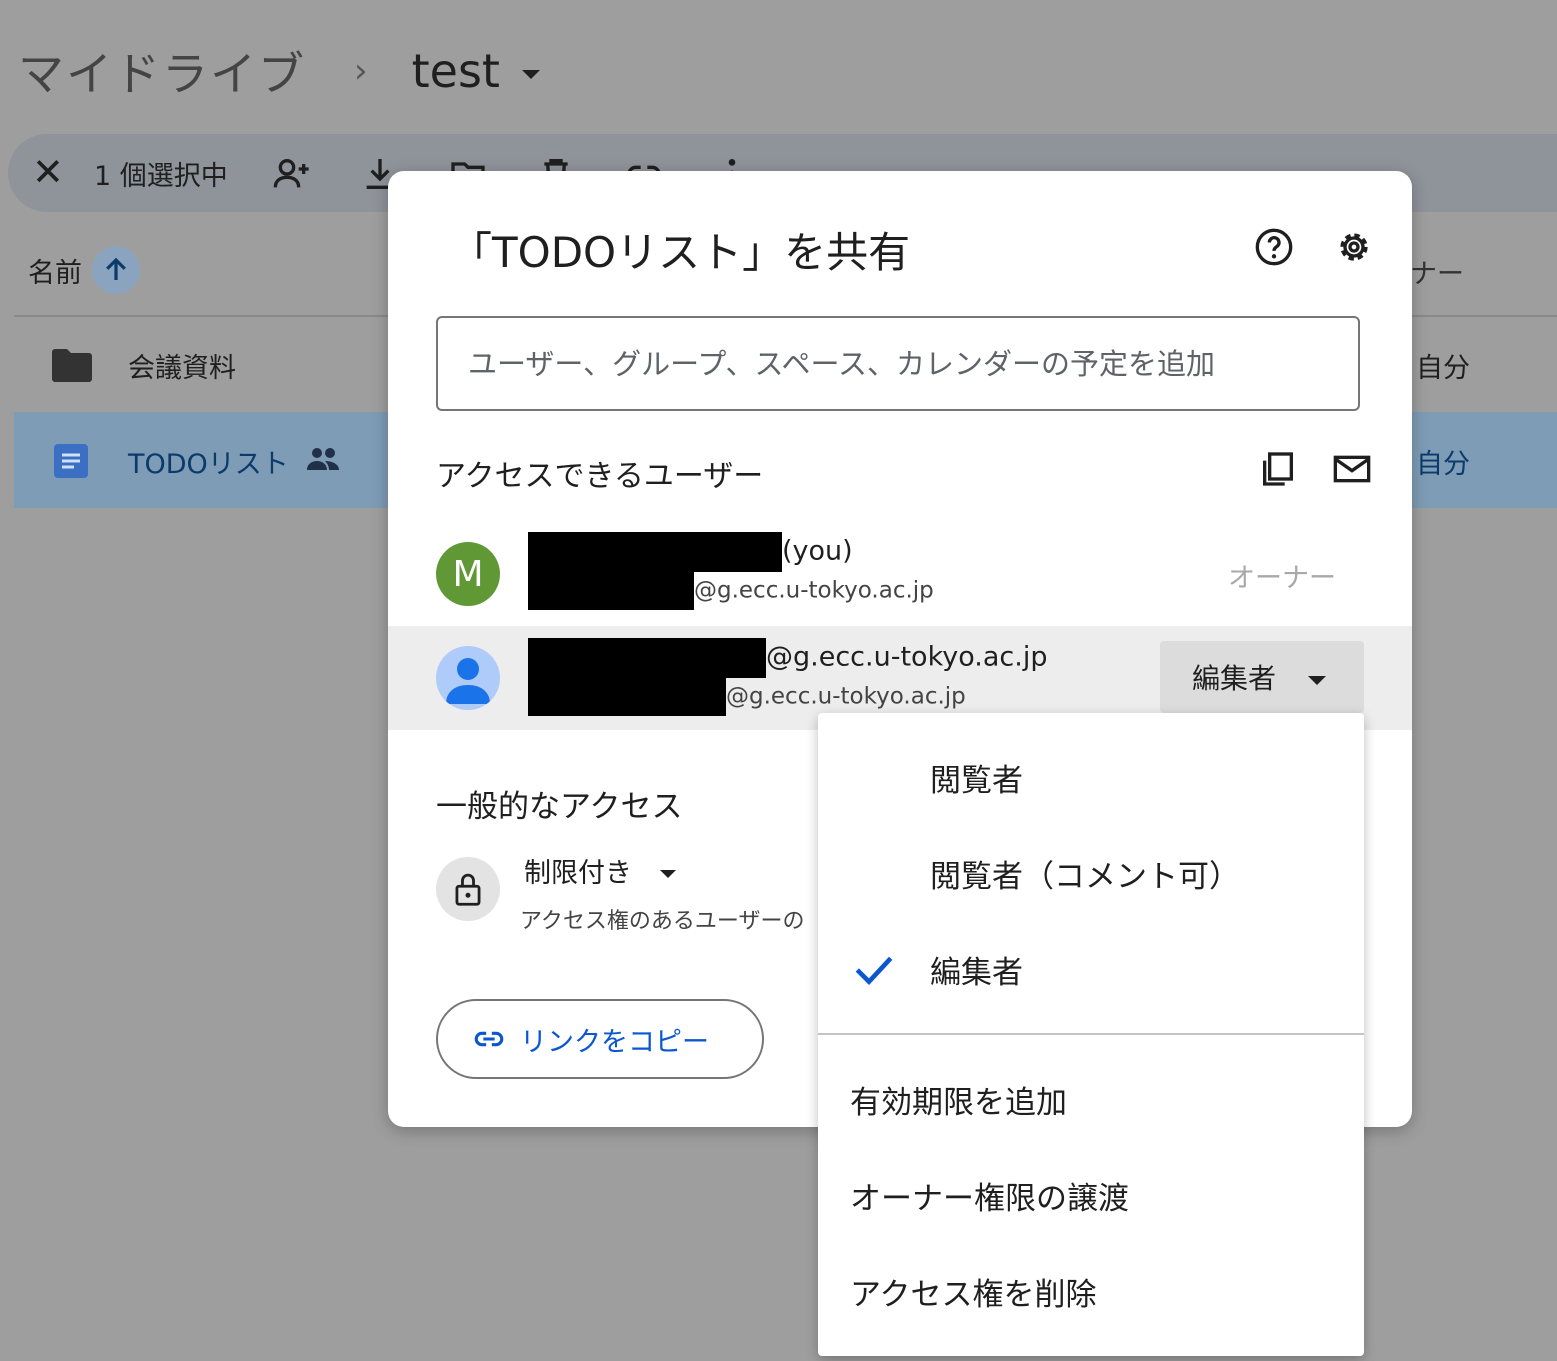  I want to click on user-name-suffix: @g.ecc.u-tokyo.ac.jp, so click(907, 657).